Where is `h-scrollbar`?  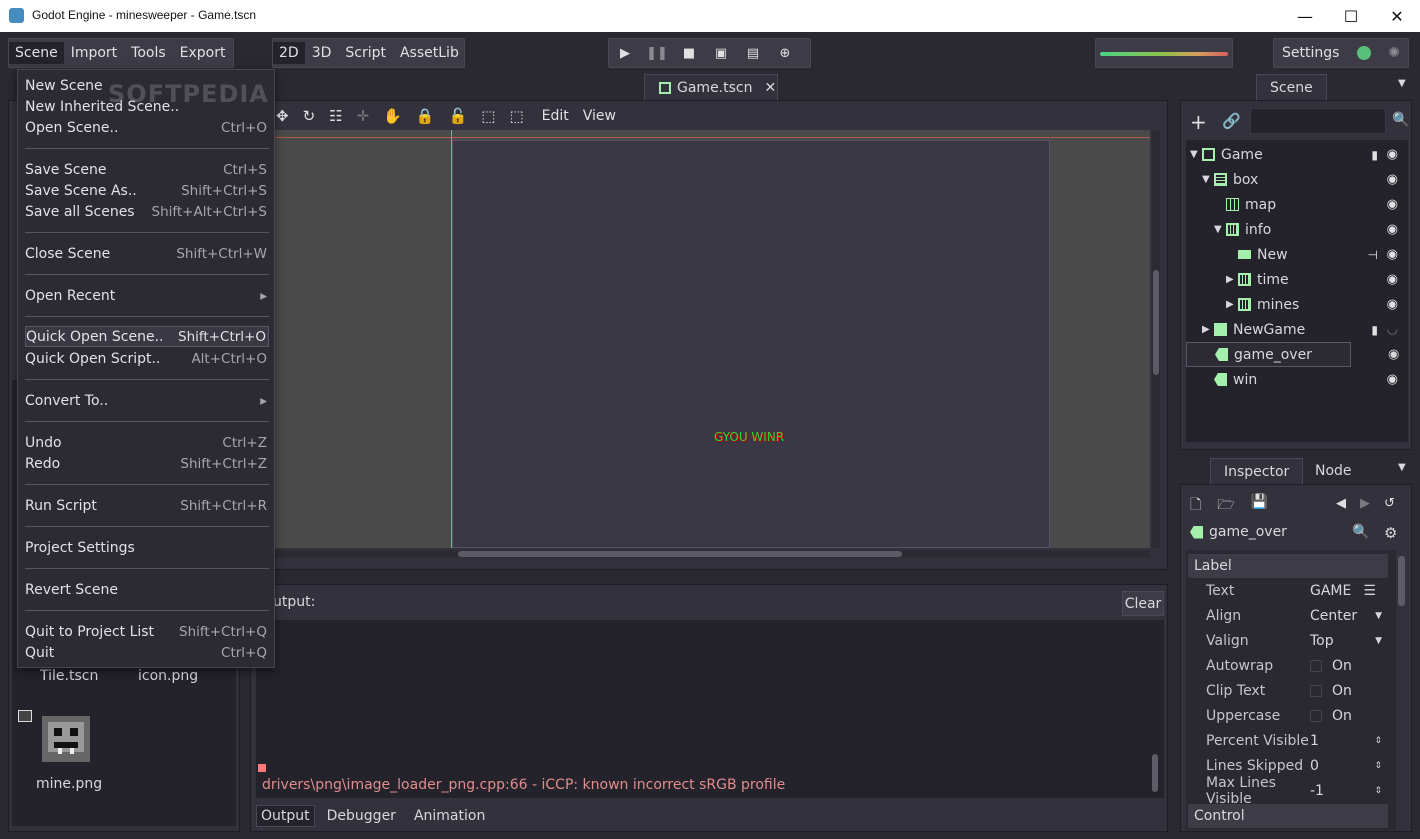
h-scrollbar is located at coordinates (703, 554).